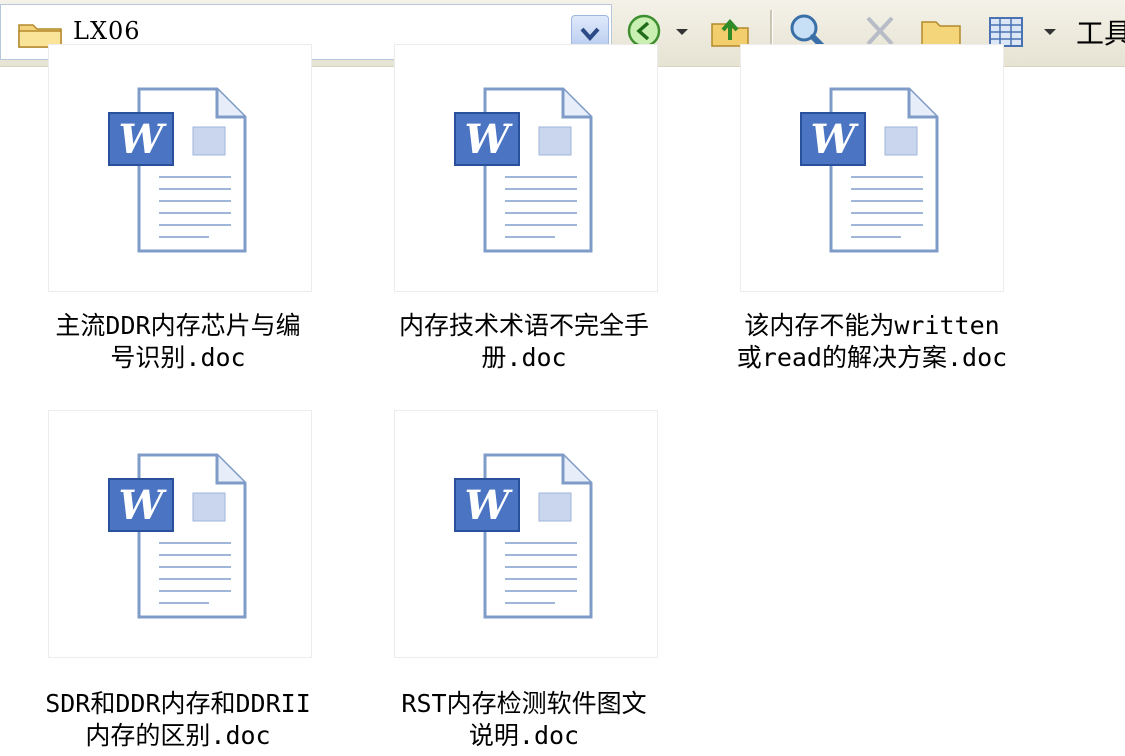  Describe the element at coordinates (524, 735) in the screenshot. I see `file-name-line2: 说明.doc` at that location.